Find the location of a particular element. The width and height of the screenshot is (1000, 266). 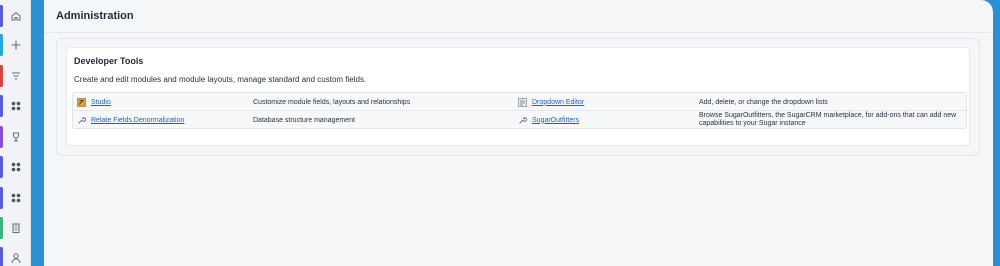

sidebar-rail is located at coordinates (15, 133).